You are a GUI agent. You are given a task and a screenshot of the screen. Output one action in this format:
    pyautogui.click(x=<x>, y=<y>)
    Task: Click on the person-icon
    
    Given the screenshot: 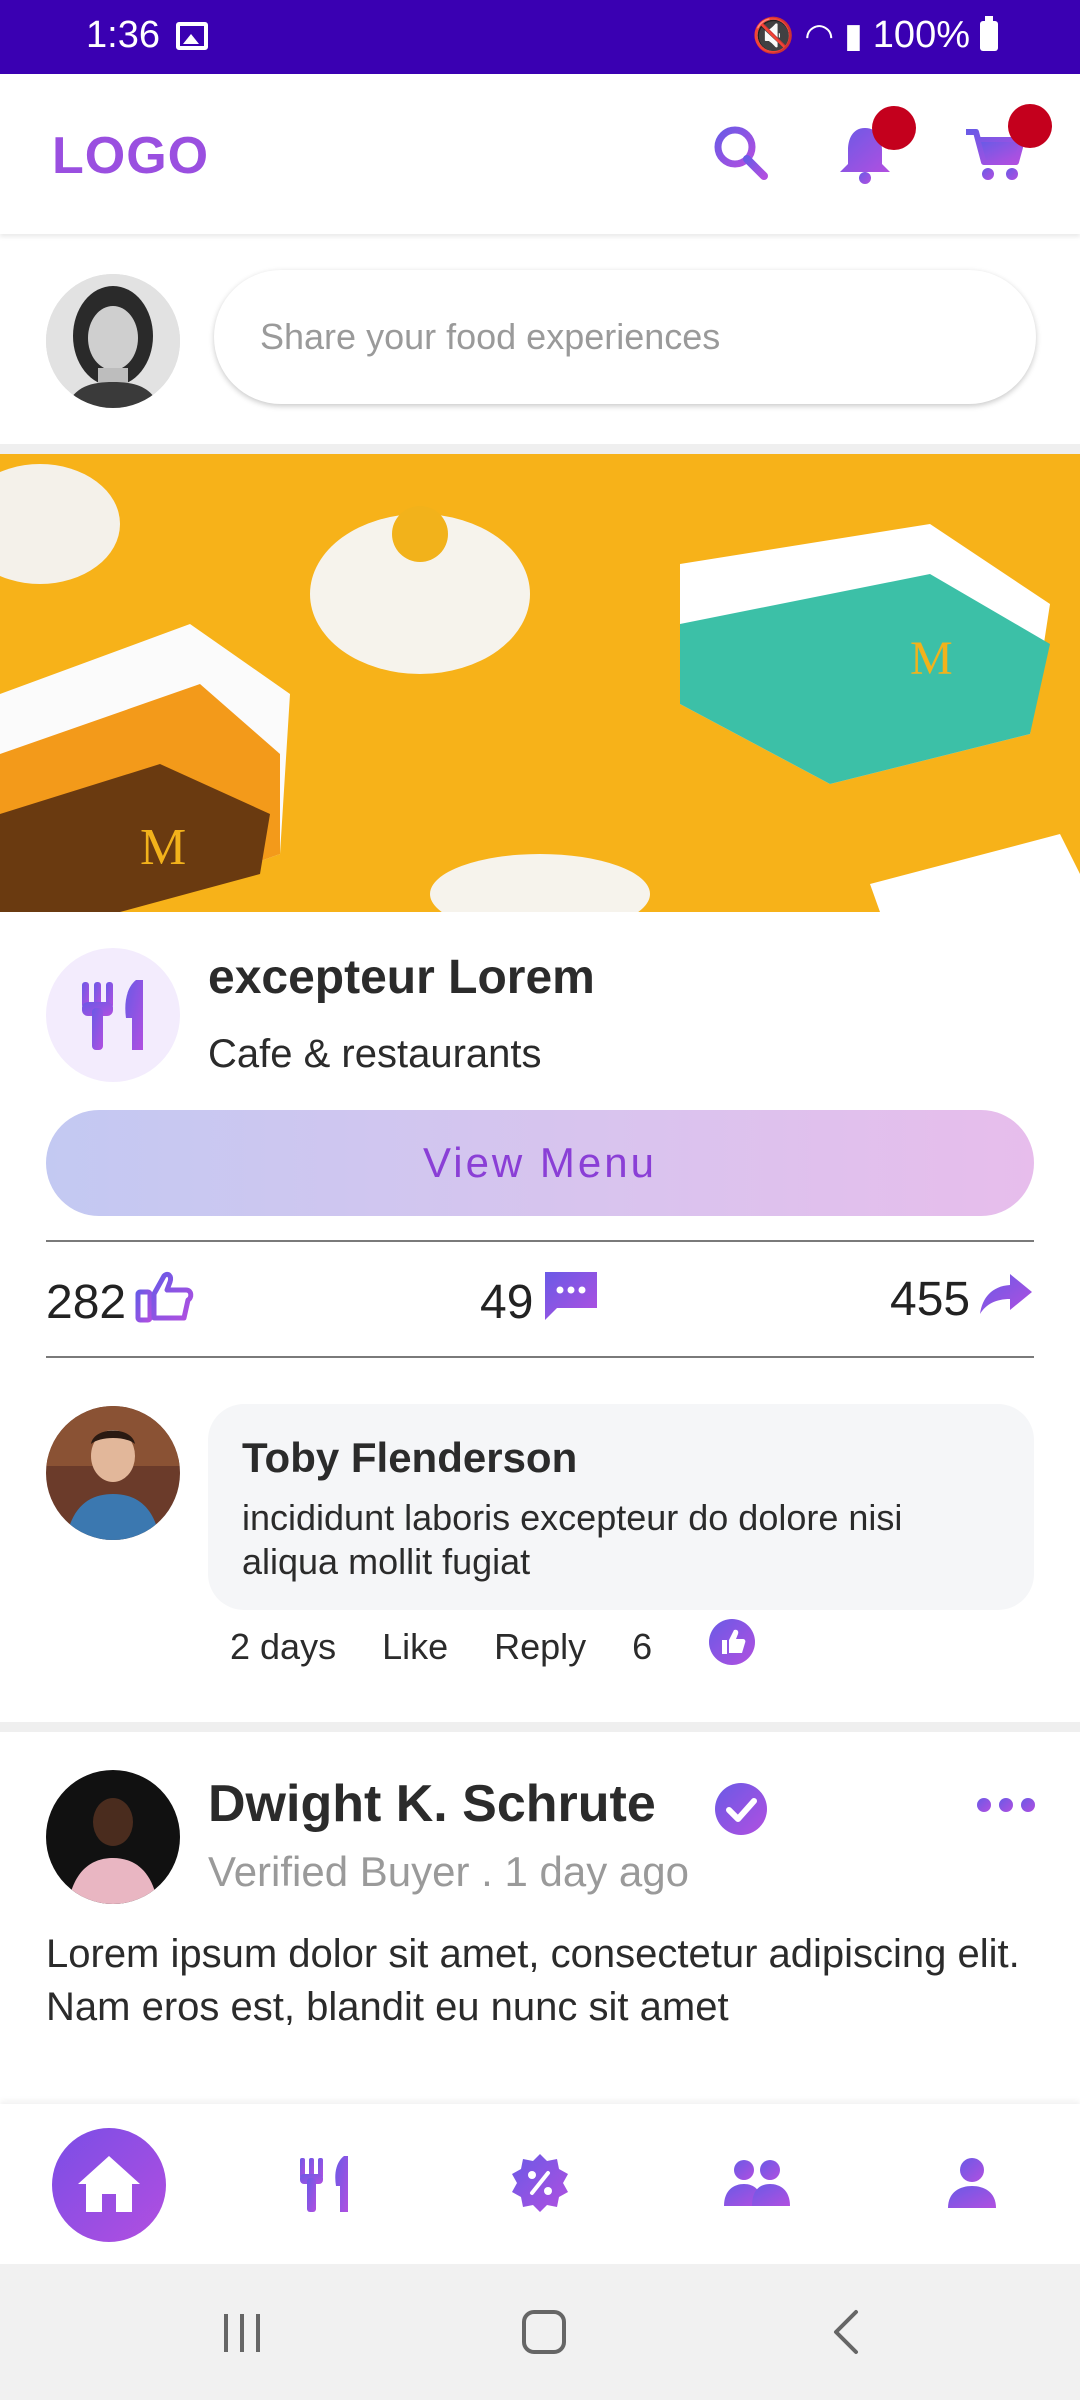 What is the action you would take?
    pyautogui.click(x=972, y=2183)
    